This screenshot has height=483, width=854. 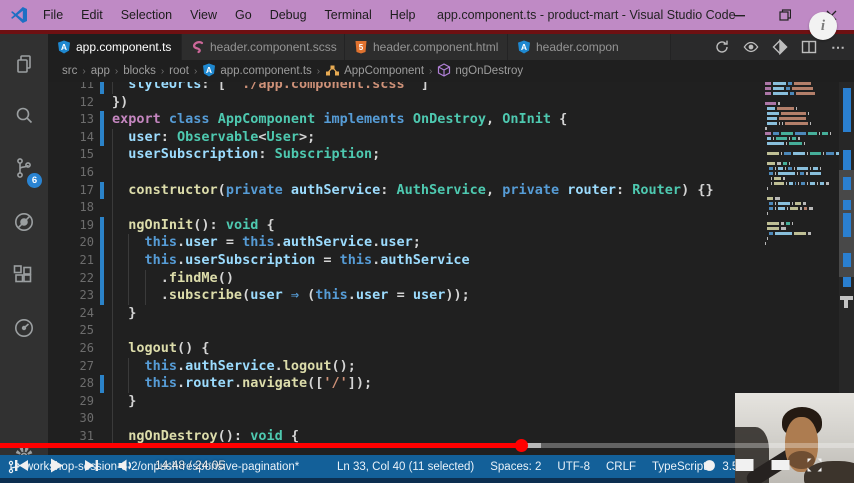 What do you see at coordinates (527, 119) in the screenshot?
I see `code-token: OnInit` at bounding box center [527, 119].